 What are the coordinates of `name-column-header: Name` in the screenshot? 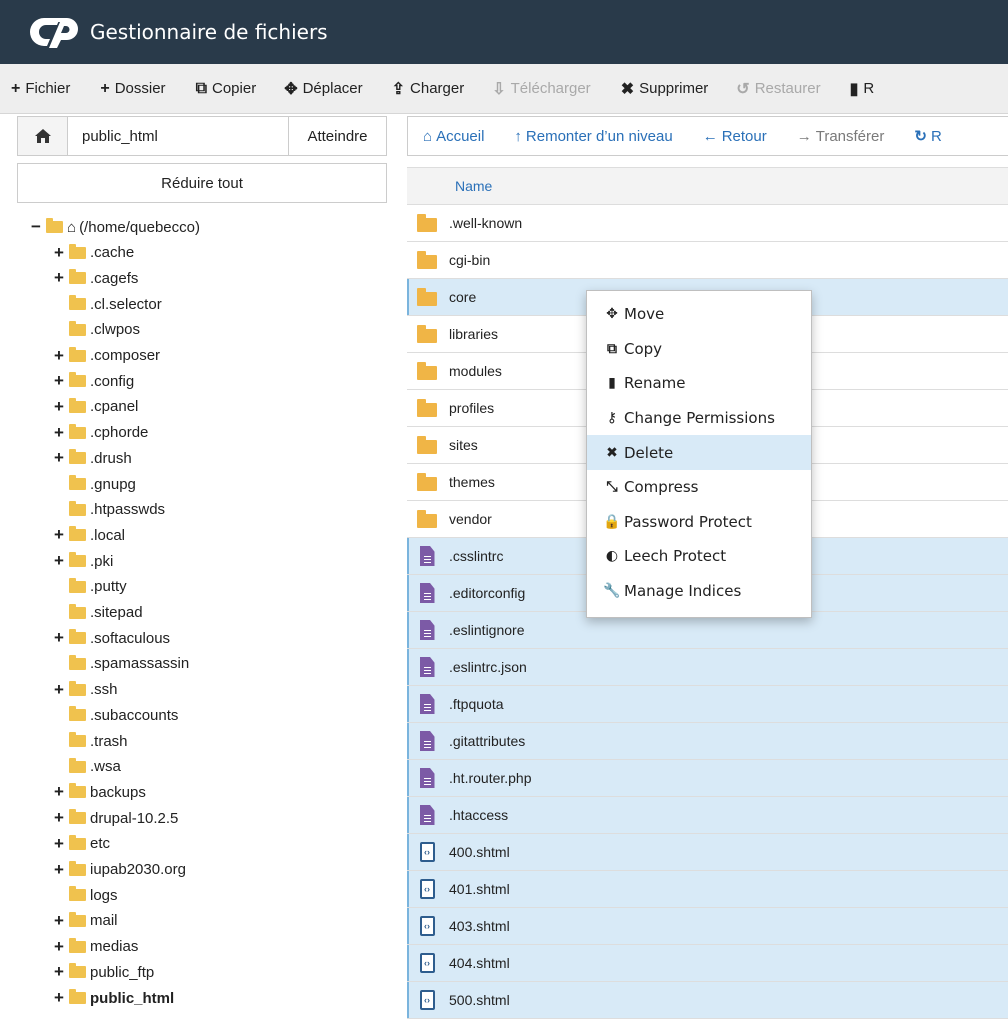 It's located at (473, 186).